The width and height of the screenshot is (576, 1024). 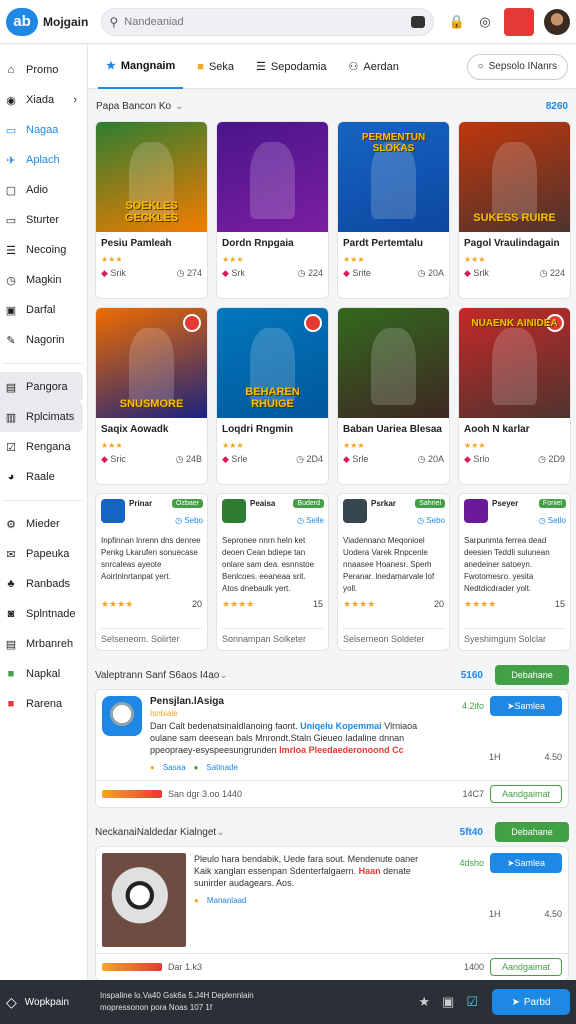 What do you see at coordinates (557, 21) in the screenshot?
I see `avatar` at bounding box center [557, 21].